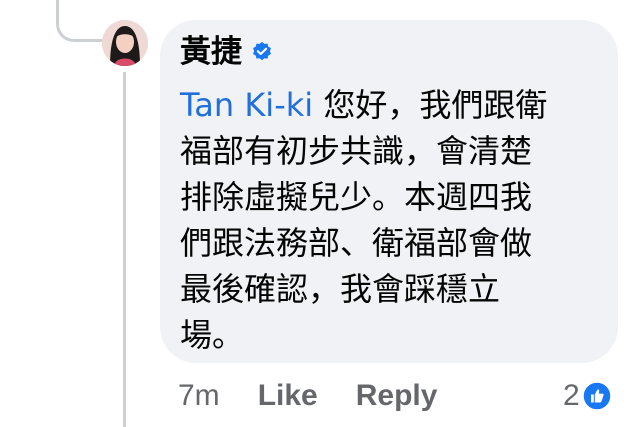 Image resolution: width=640 pixels, height=427 pixels. Describe the element at coordinates (246, 105) in the screenshot. I see `mention-link: Tan Ki-ki` at that location.